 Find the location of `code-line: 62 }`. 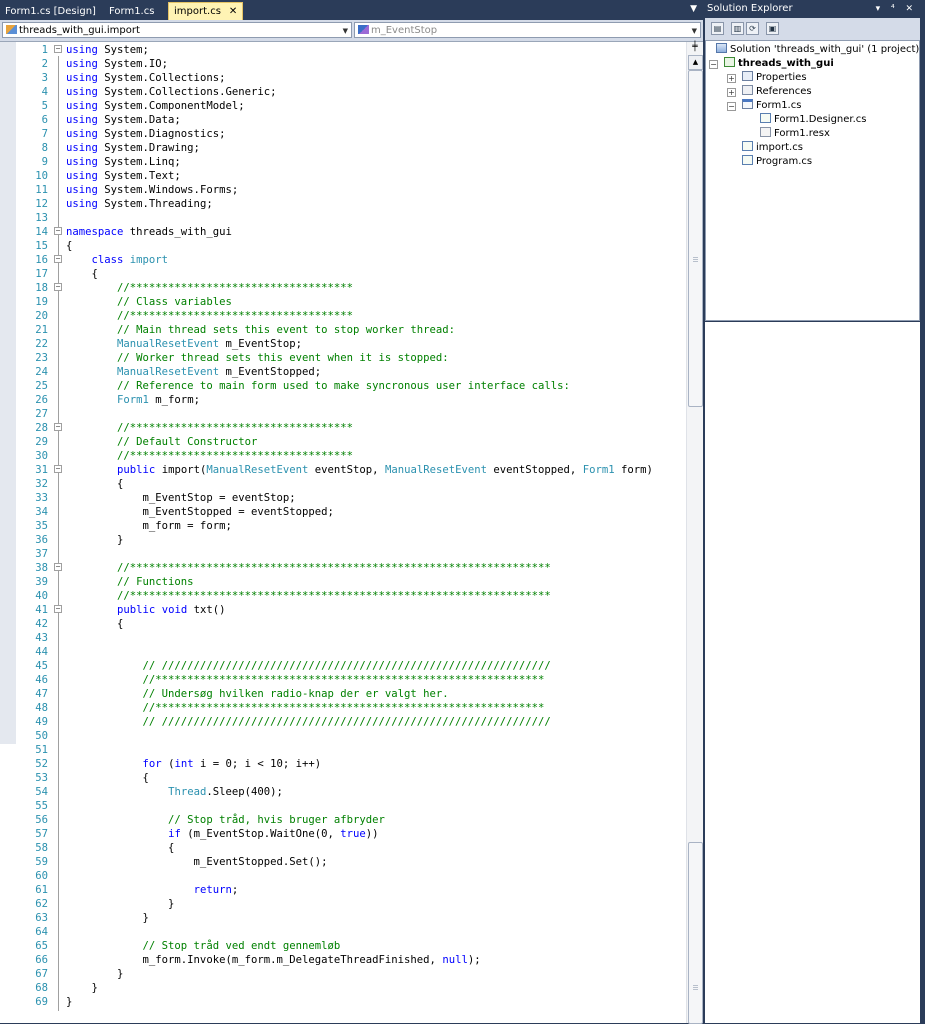

code-line: 62 } is located at coordinates (343, 904).